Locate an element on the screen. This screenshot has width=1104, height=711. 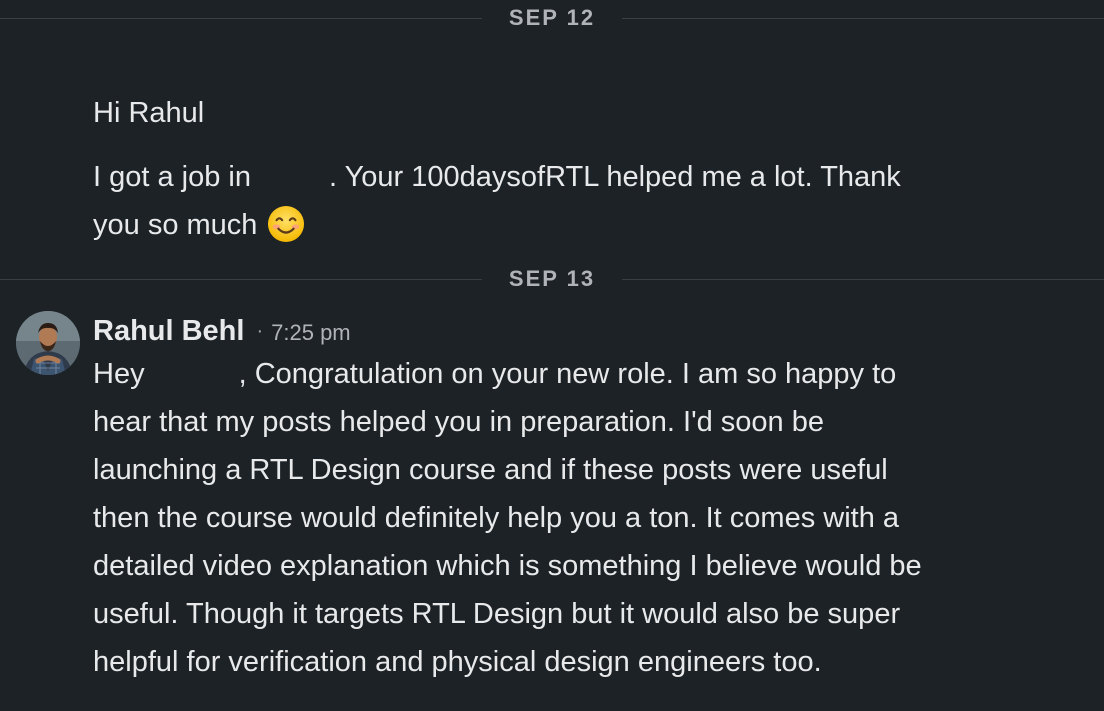
message-timestamp: 7:25 pm is located at coordinates (311, 332).